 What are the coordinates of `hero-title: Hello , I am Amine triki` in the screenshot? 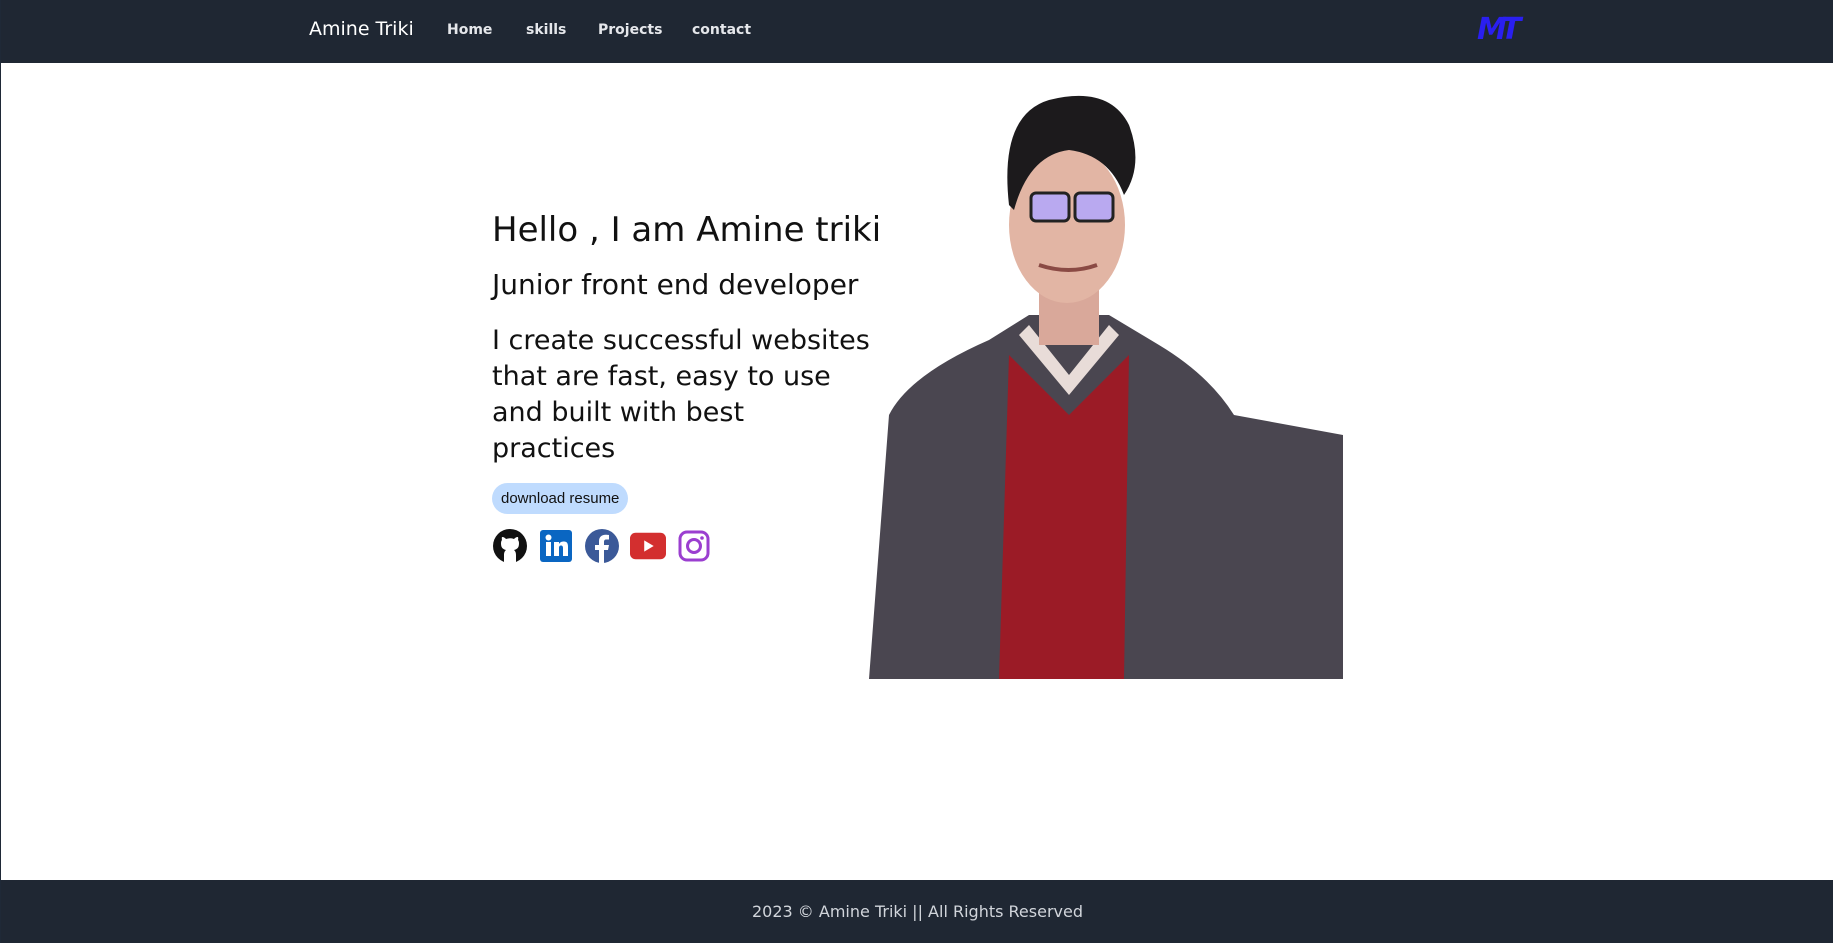 It's located at (687, 230).